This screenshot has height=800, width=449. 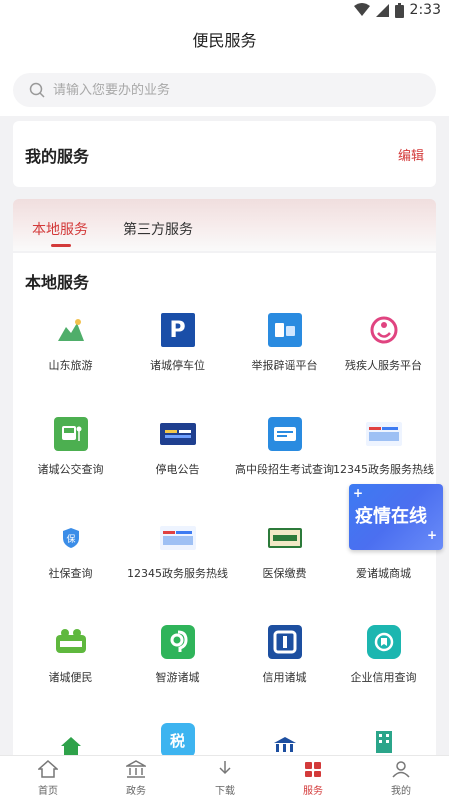 What do you see at coordinates (177, 469) in the screenshot?
I see `service-label: 停电公告` at bounding box center [177, 469].